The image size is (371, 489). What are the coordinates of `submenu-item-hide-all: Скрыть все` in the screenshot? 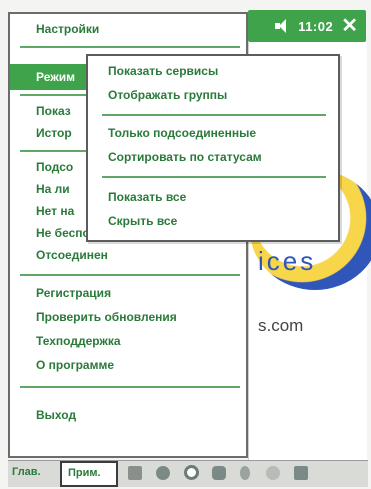 It's located at (142, 221).